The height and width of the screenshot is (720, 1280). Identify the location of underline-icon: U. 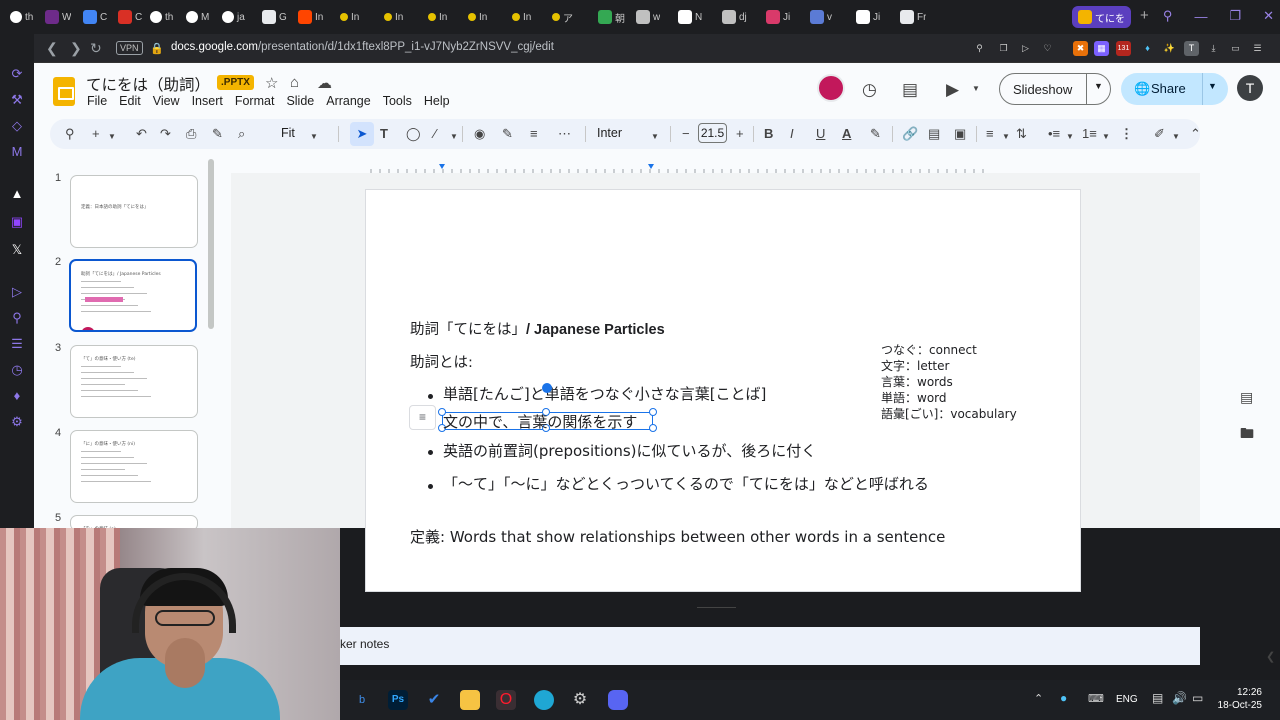
(820, 134).